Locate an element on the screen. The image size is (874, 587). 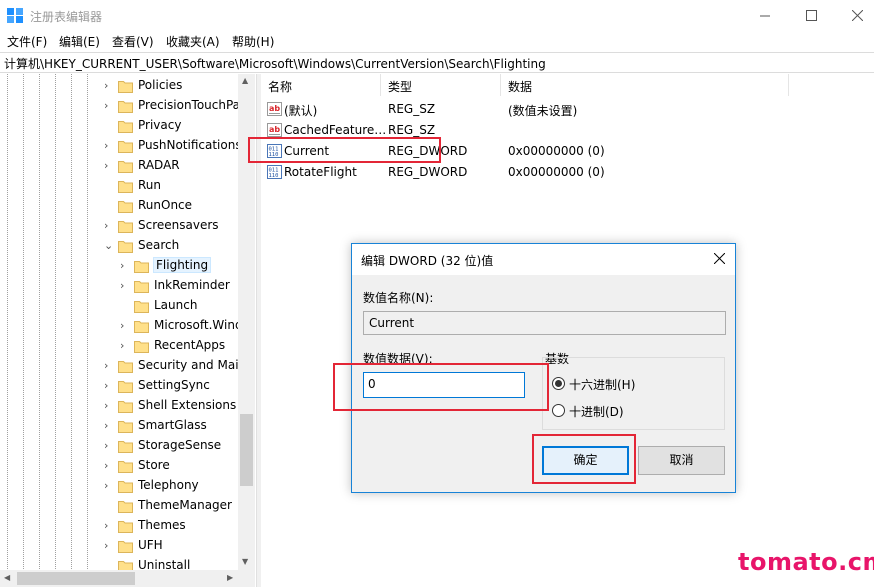
menu-view: 查看(V) is located at coordinates (133, 41).